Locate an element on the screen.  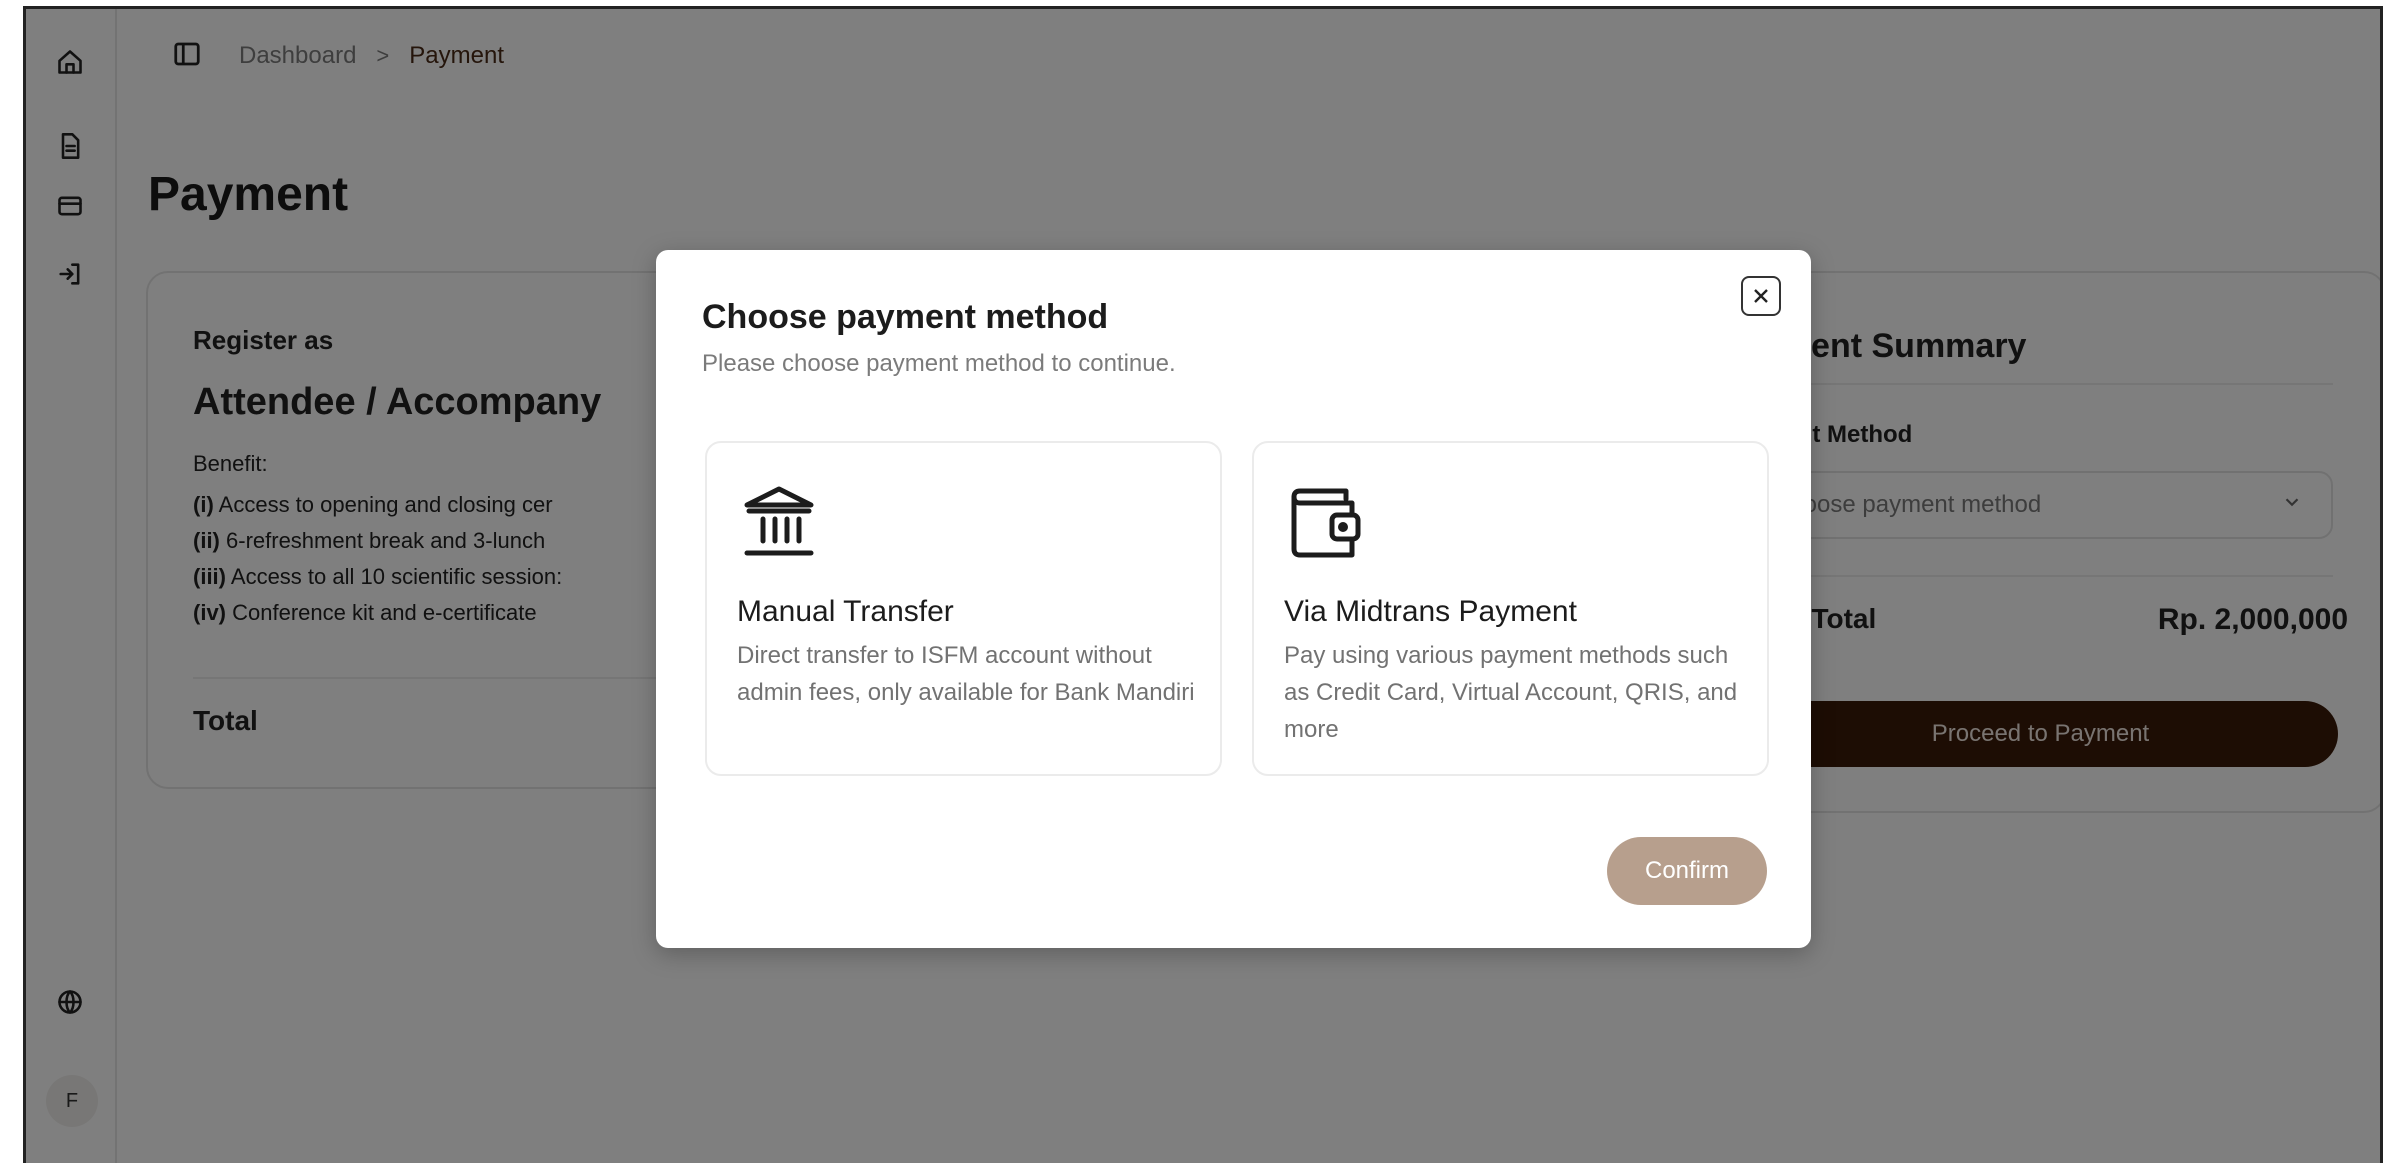
close-icon is located at coordinates (1761, 296).